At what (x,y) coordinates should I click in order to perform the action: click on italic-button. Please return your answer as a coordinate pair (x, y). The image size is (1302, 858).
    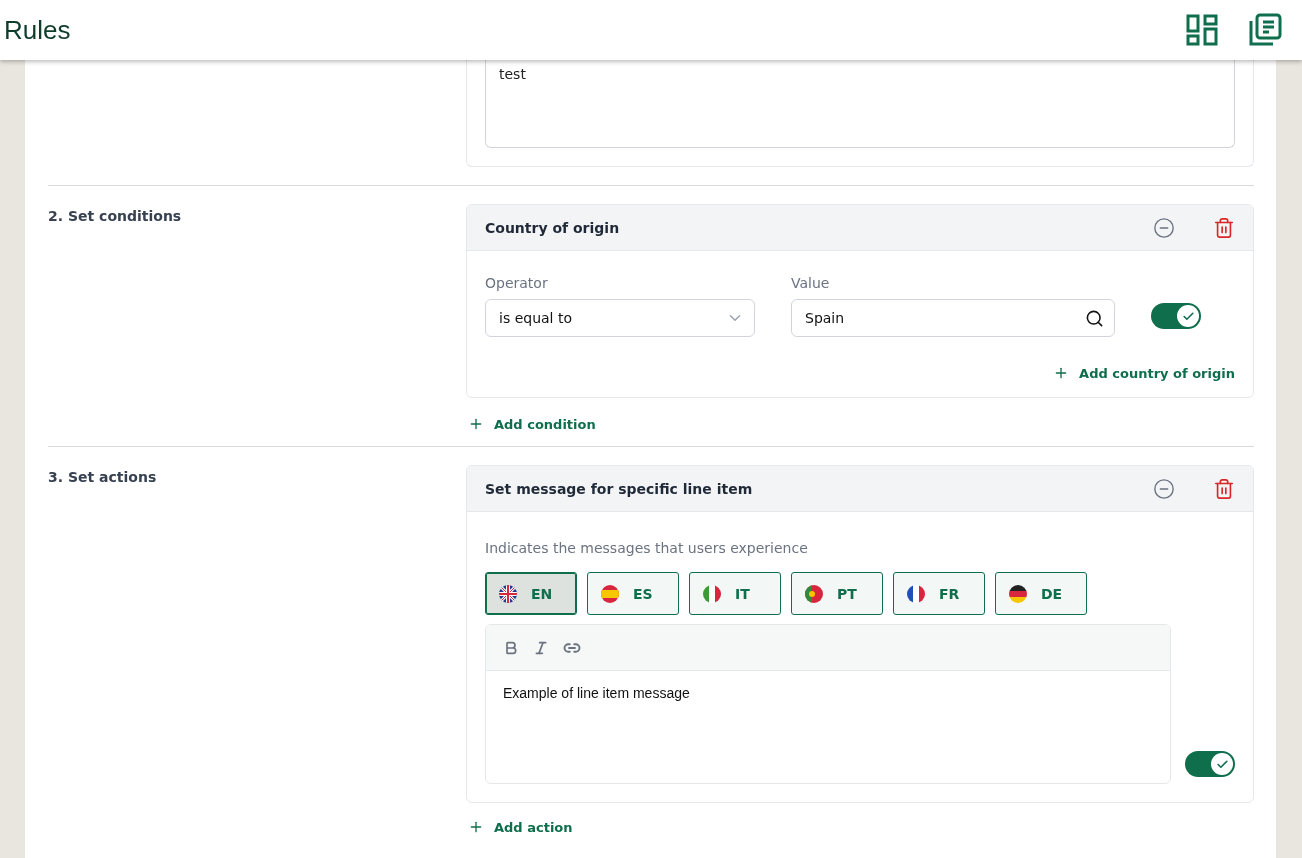
    Looking at the image, I should click on (541, 647).